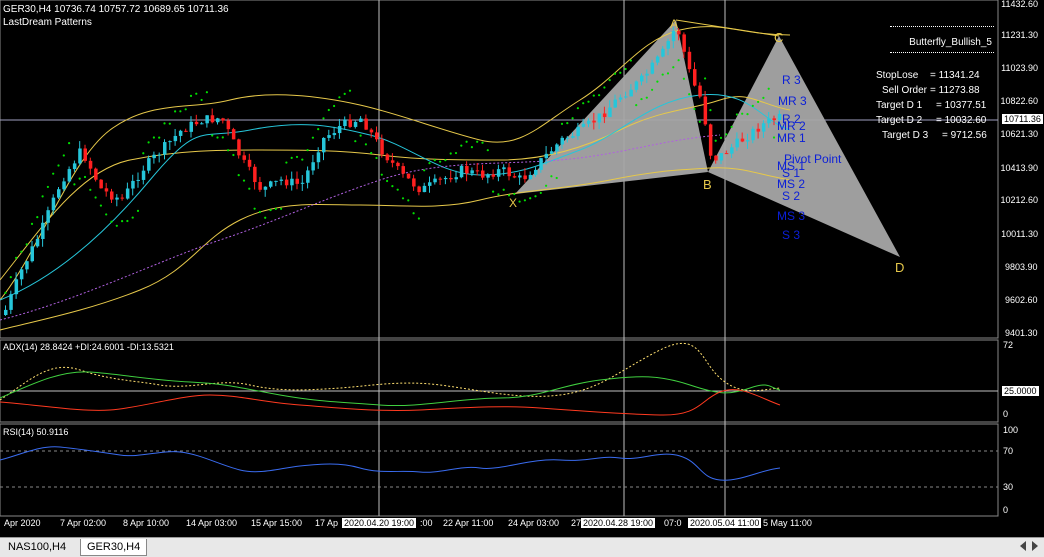  What do you see at coordinates (964, 135) in the screenshot?
I see `target3-value: = 9712.56` at bounding box center [964, 135].